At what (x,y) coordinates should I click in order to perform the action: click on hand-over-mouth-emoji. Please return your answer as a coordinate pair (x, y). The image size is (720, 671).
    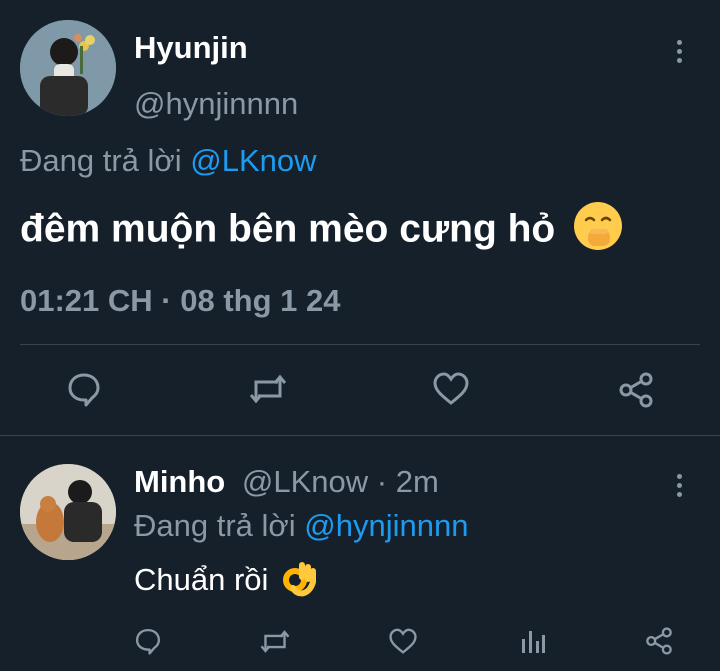
    Looking at the image, I should click on (598, 231).